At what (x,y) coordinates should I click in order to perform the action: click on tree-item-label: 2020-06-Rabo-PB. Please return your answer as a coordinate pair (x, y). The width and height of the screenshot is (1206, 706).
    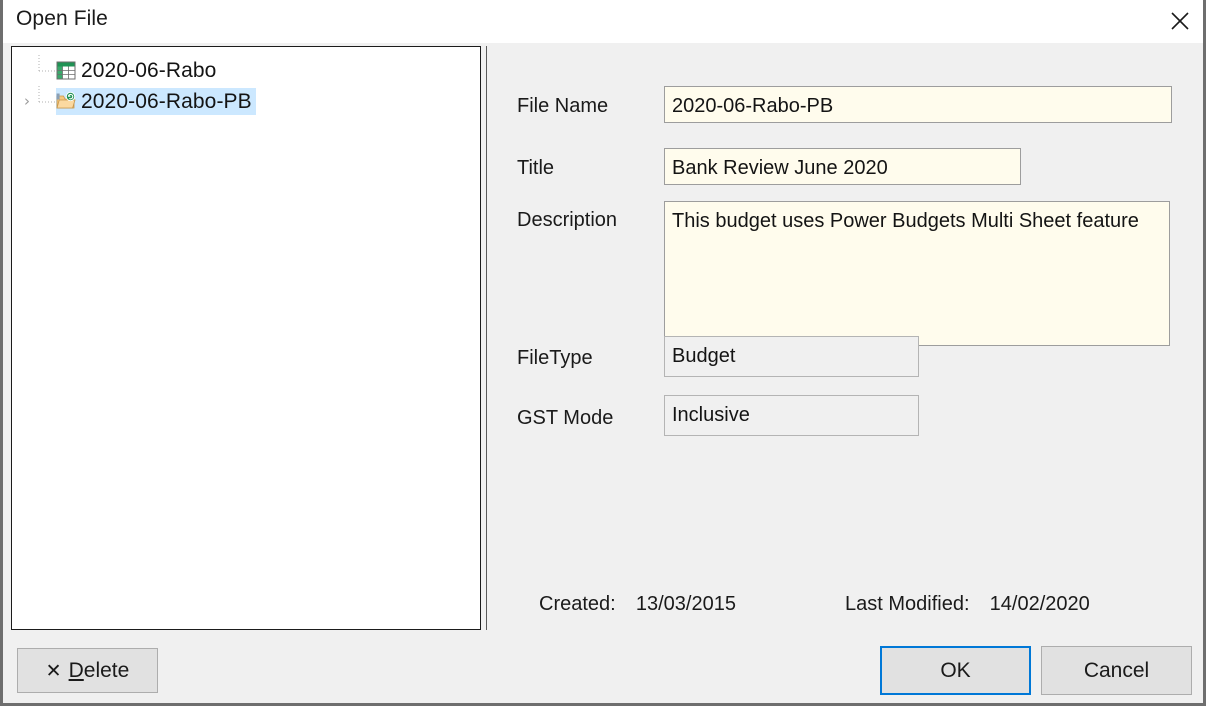
    Looking at the image, I should click on (166, 101).